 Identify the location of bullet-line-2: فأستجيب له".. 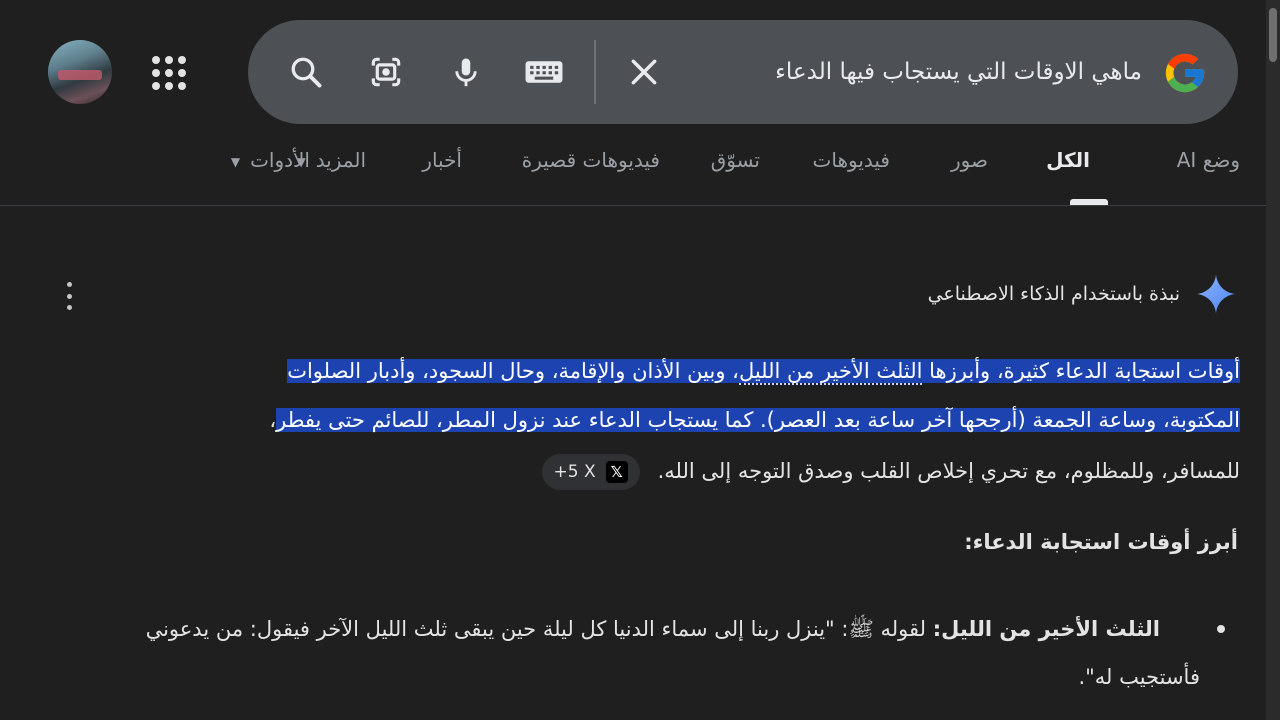
(1139, 677).